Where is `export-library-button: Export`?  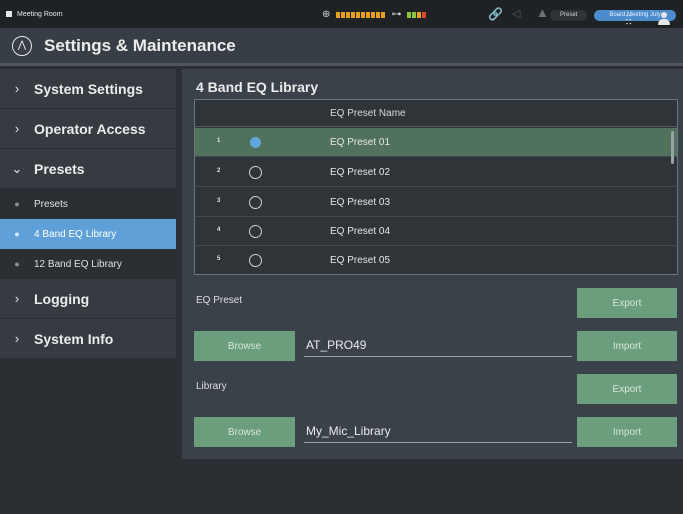 export-library-button: Export is located at coordinates (627, 389).